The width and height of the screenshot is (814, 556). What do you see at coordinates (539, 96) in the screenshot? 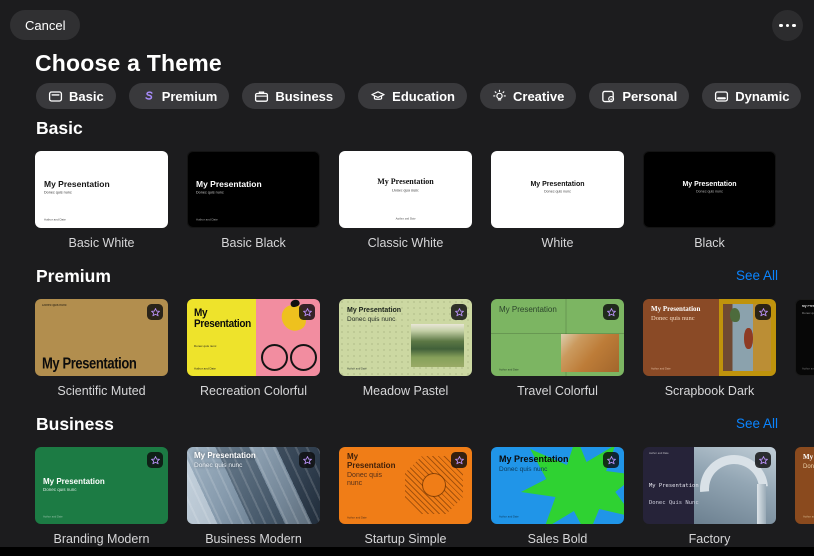
I see `filter-chip-label: Creative` at bounding box center [539, 96].